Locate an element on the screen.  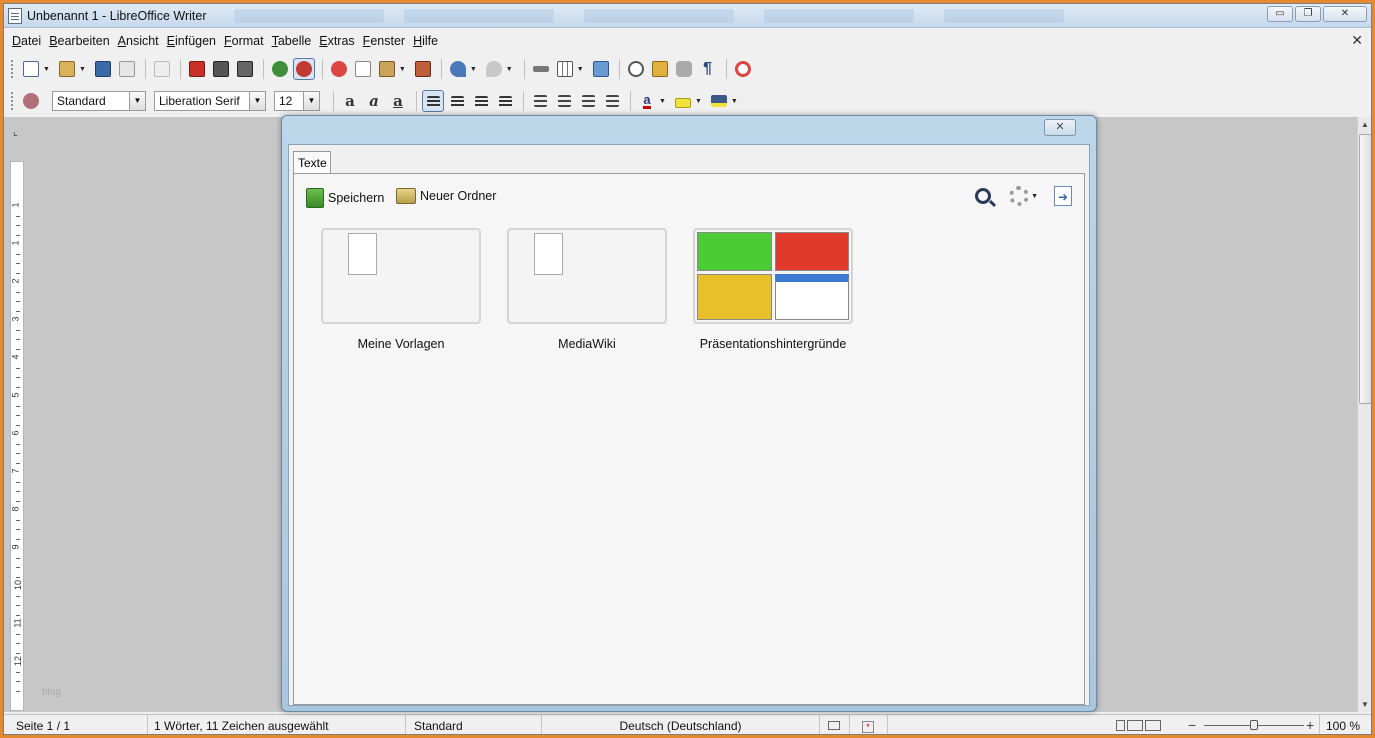
increase-indent-icon is located at coordinates (612, 101).